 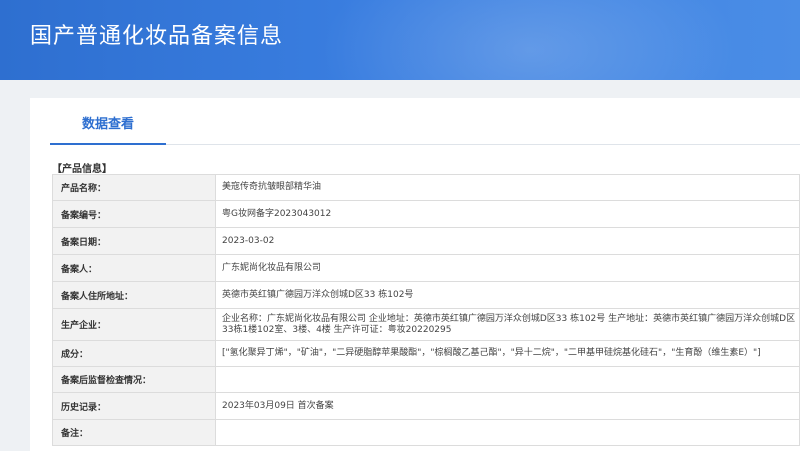 What do you see at coordinates (530, 40) in the screenshot?
I see `banner-glow` at bounding box center [530, 40].